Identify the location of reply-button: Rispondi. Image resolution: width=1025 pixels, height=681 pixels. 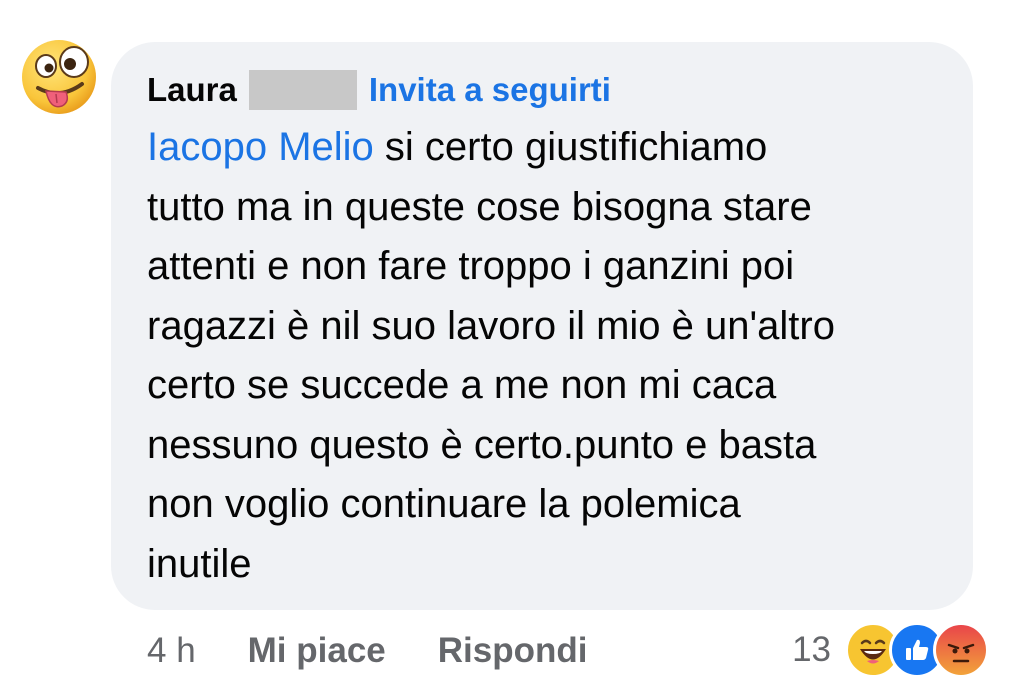
(513, 651).